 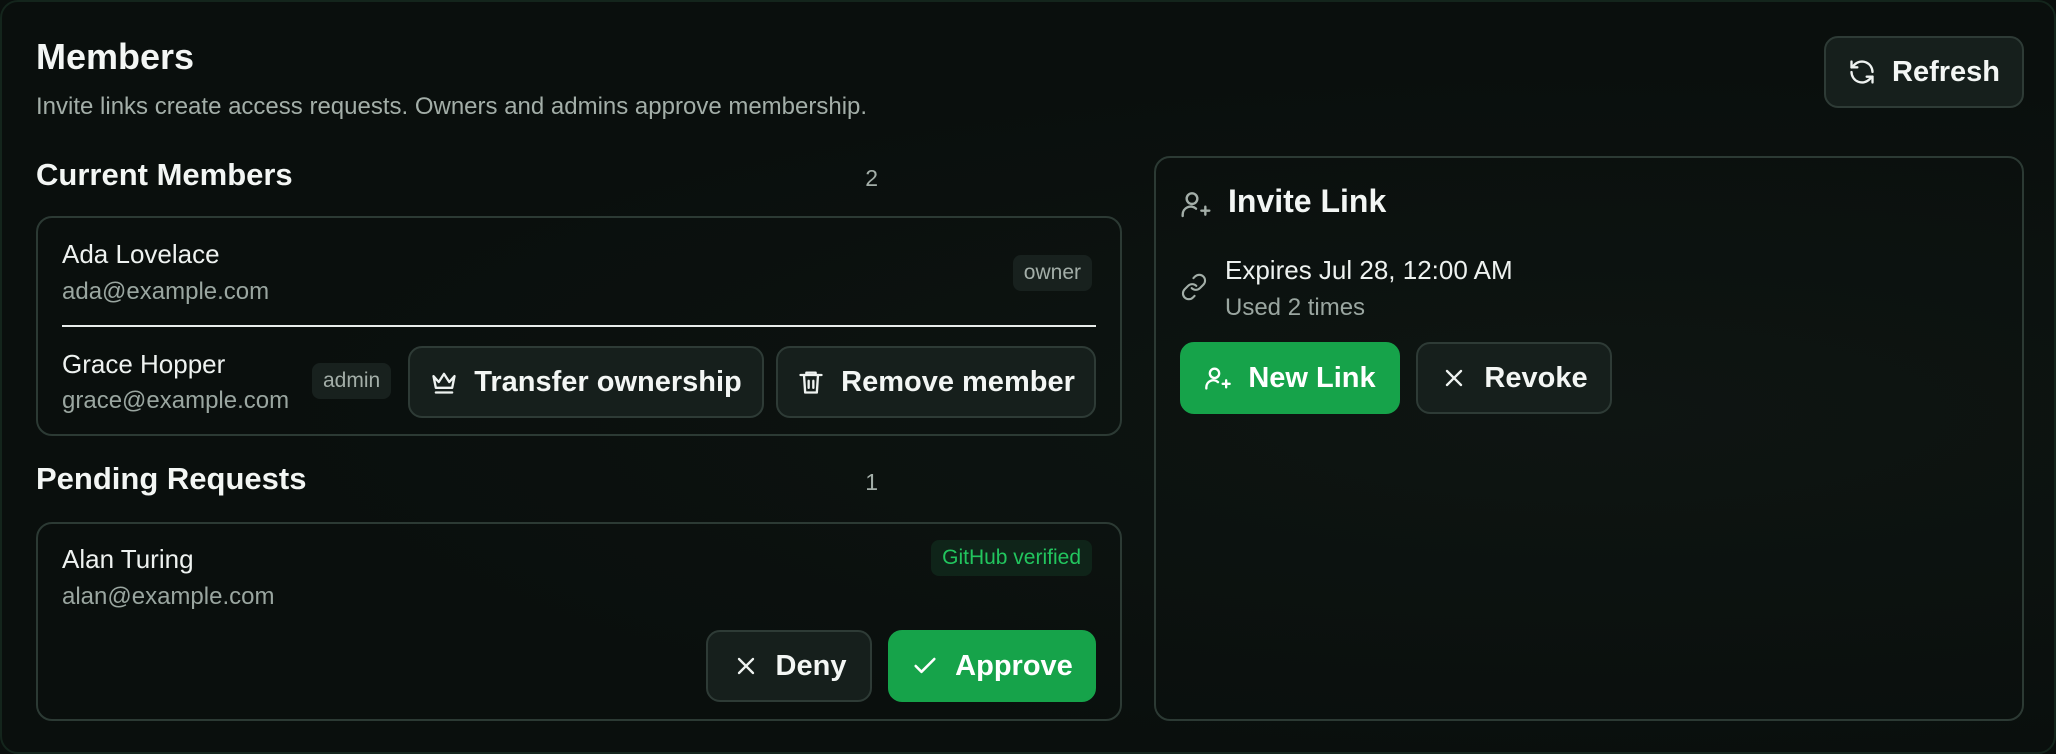 What do you see at coordinates (166, 291) in the screenshot?
I see `member-email: ada@example.com` at bounding box center [166, 291].